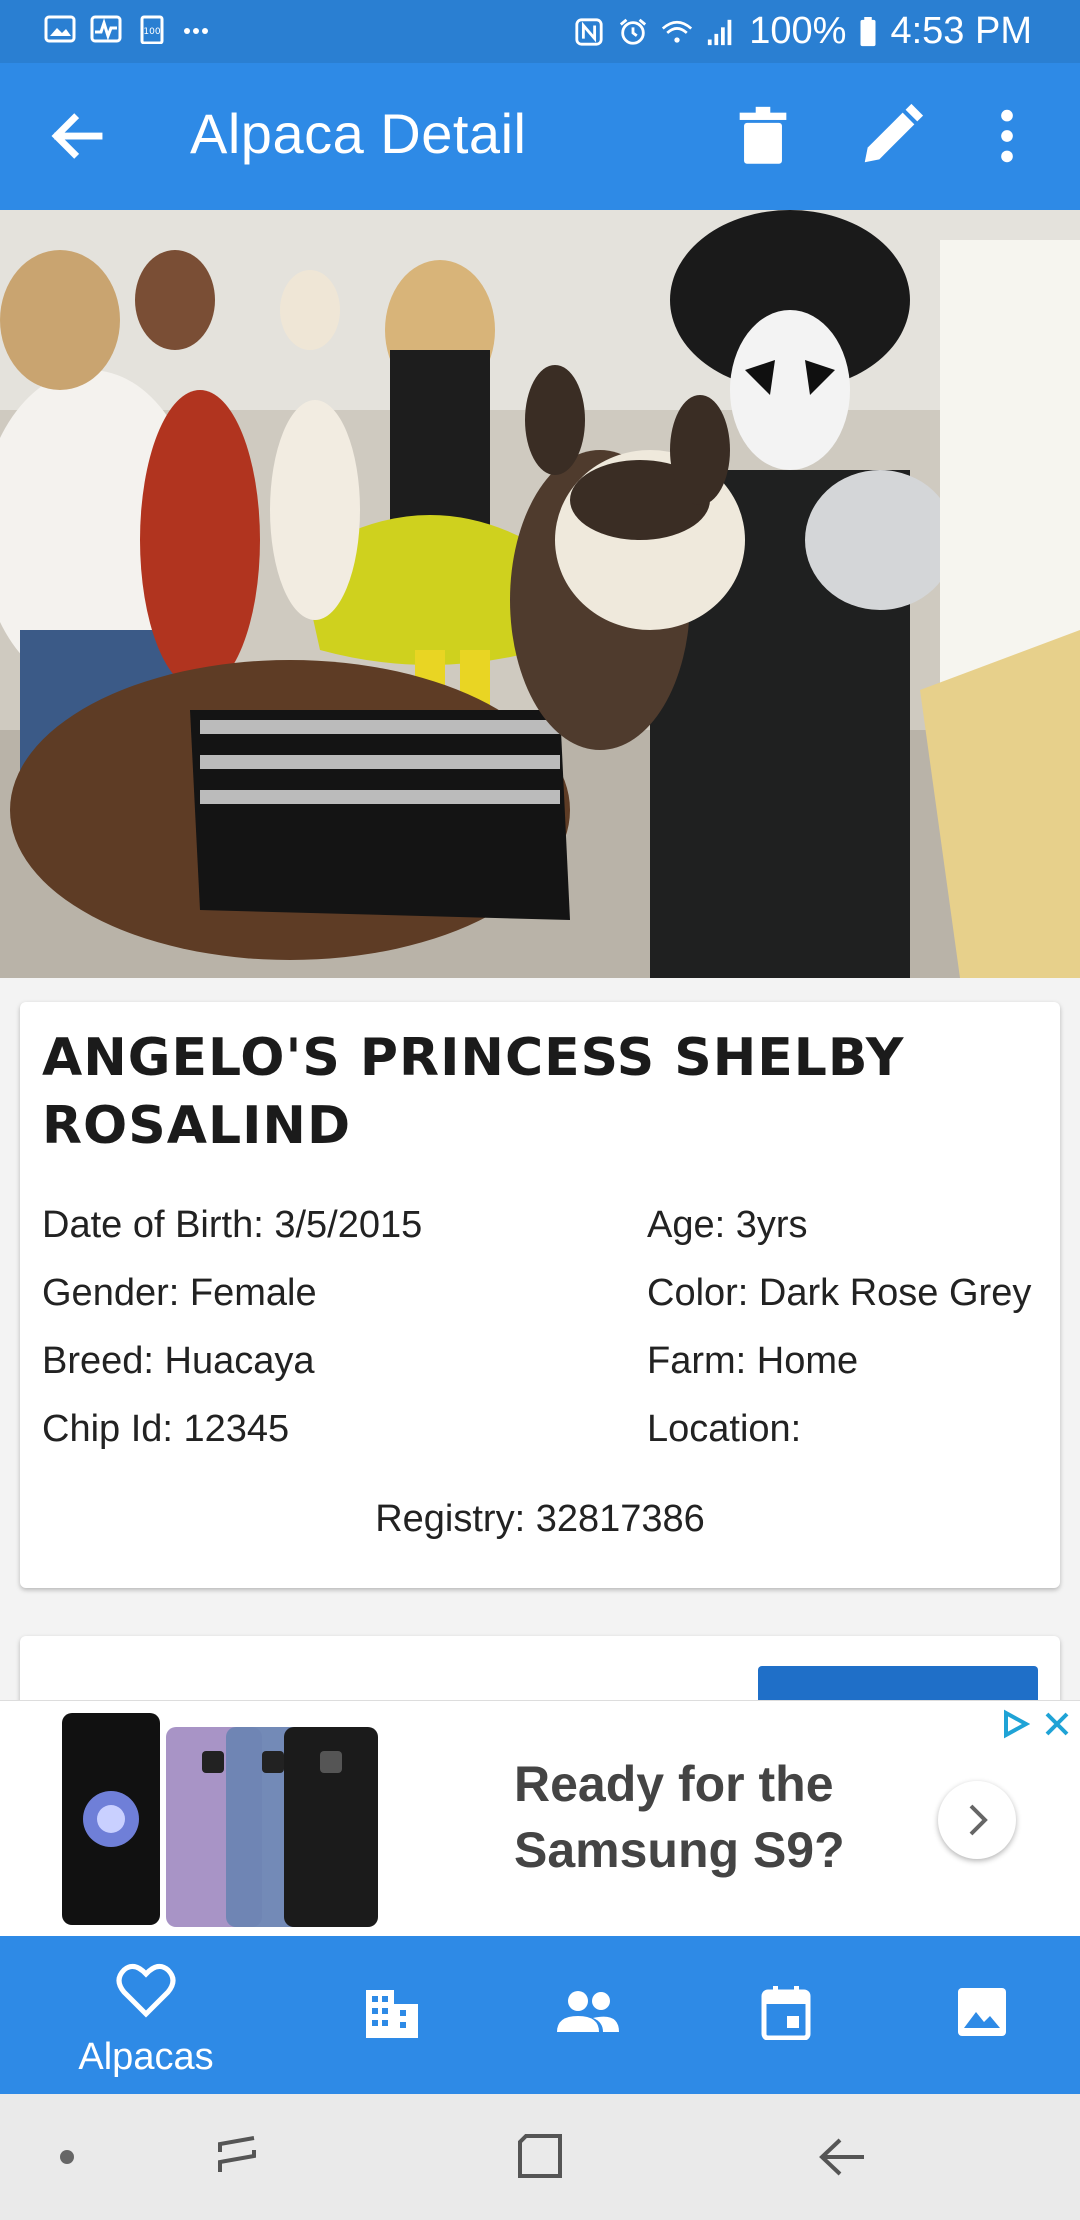  I want to click on nfc-icon, so click(589, 31).